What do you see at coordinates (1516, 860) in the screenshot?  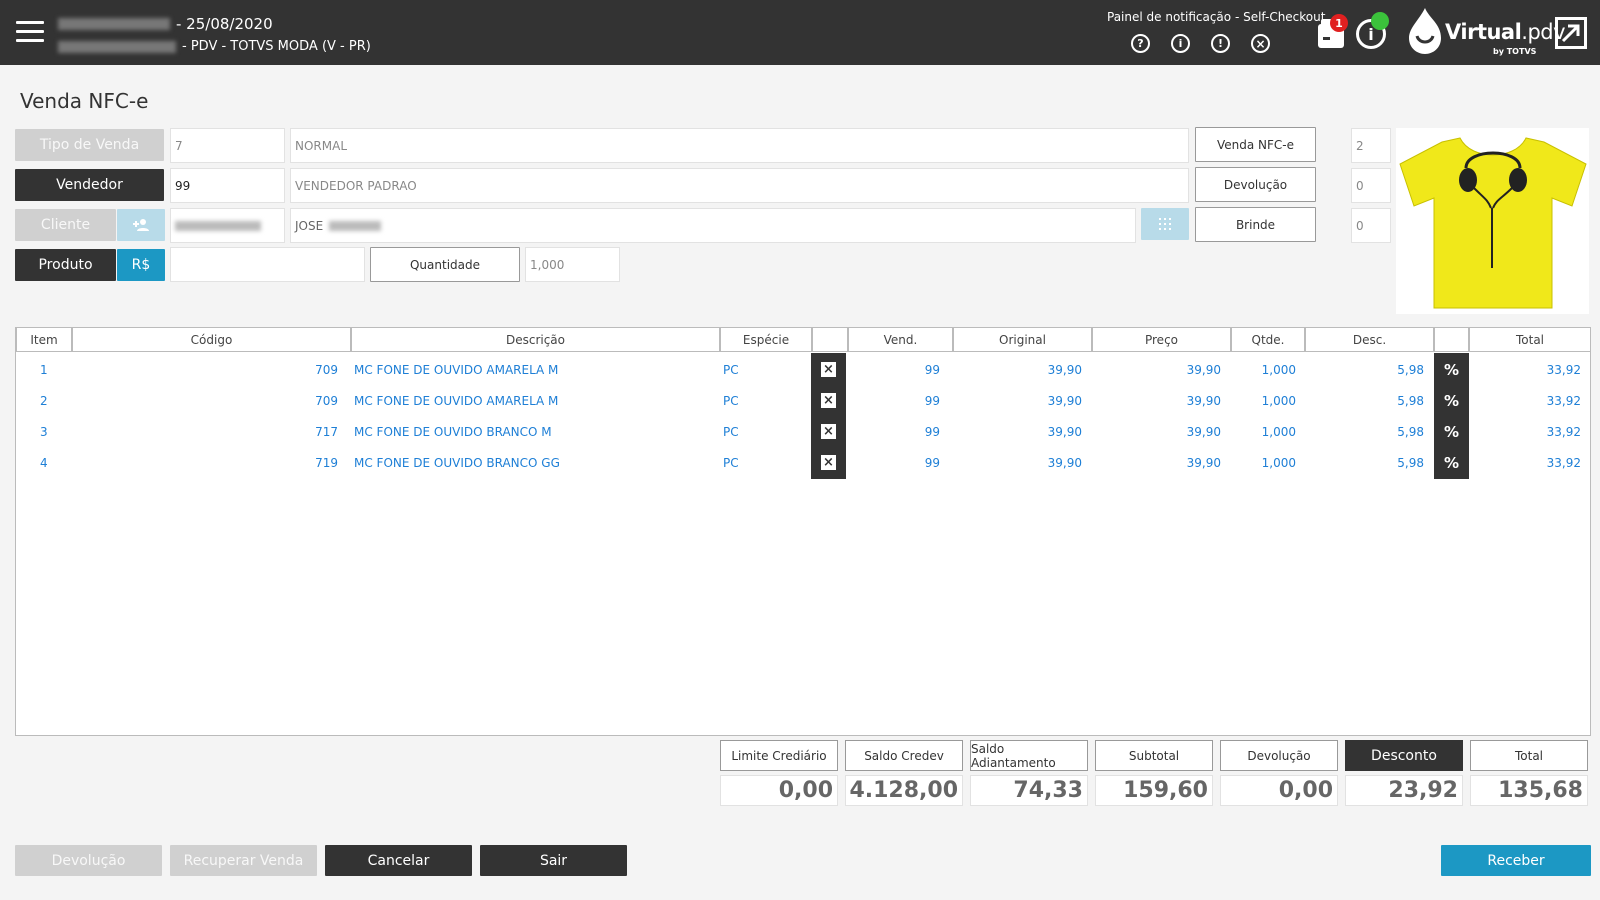 I see `receber-button: Receber` at bounding box center [1516, 860].